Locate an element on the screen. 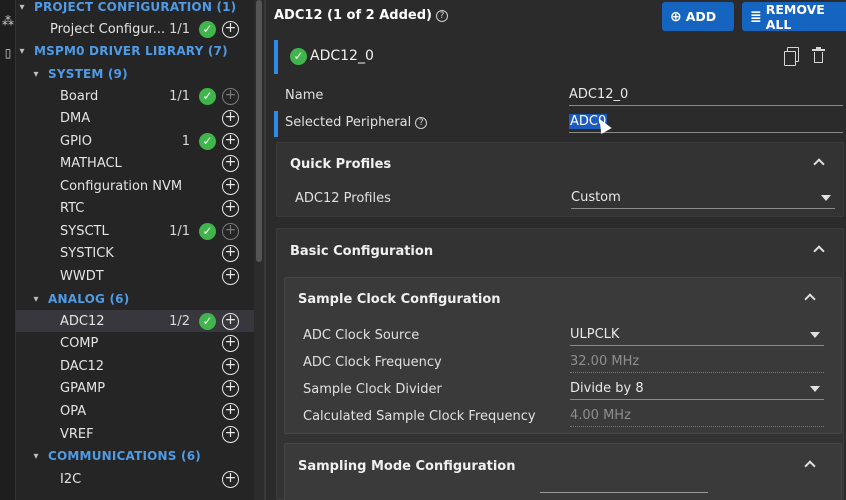 The width and height of the screenshot is (846, 500). sample-clock-divider-label: Sample Clock Divider is located at coordinates (372, 389).